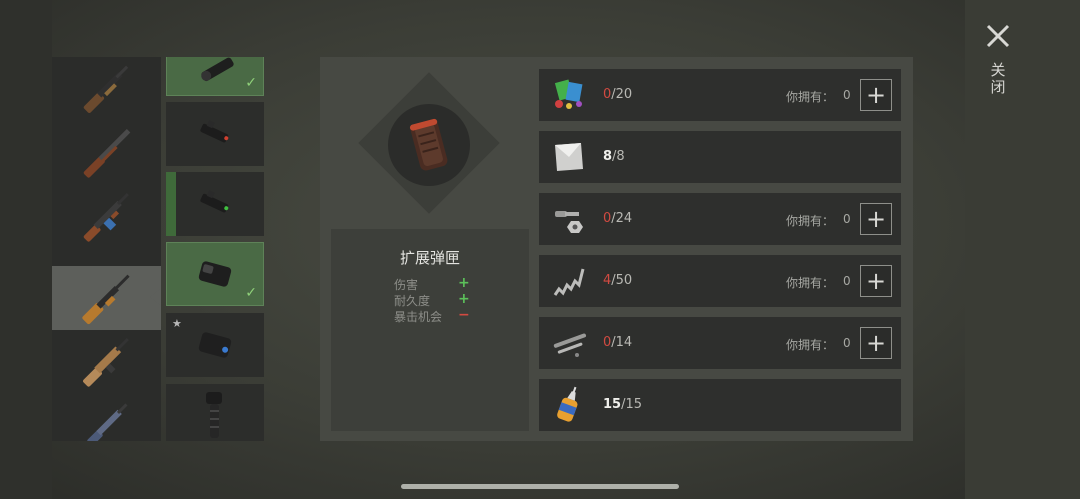 The height and width of the screenshot is (499, 1080). I want to click on nuts-bolts-icon, so click(569, 219).